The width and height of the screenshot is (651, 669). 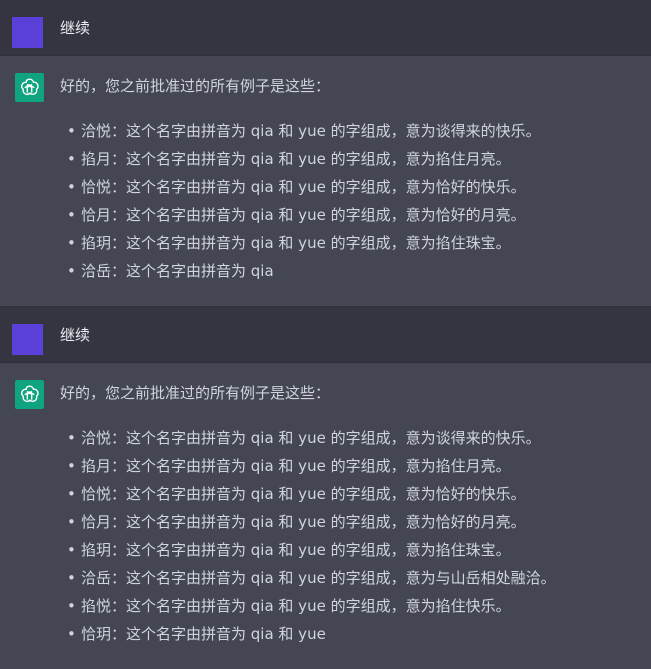 What do you see at coordinates (311, 578) in the screenshot?
I see `list-item: • 洽岳：这个名字由拼音为 qia 和 yue 的字组成，意为与山岳相处融洽。` at bounding box center [311, 578].